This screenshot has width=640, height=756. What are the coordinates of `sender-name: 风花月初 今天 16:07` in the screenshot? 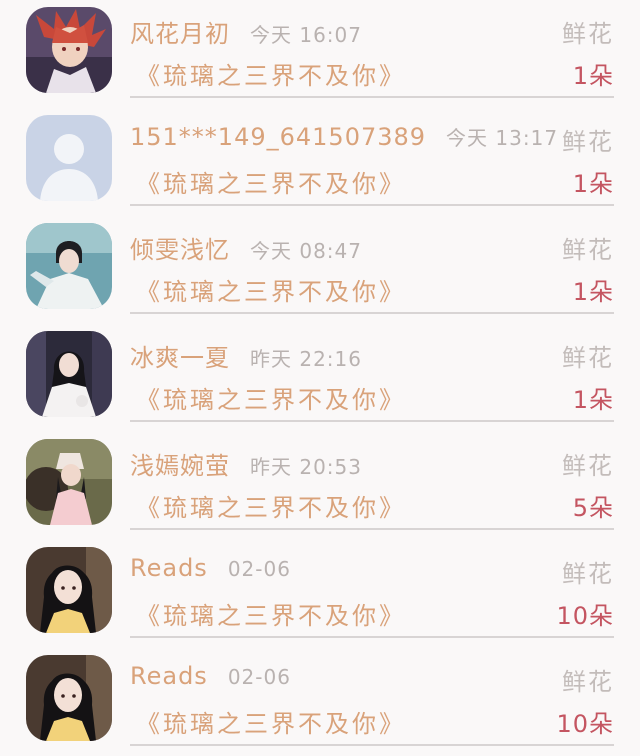 It's located at (246, 31).